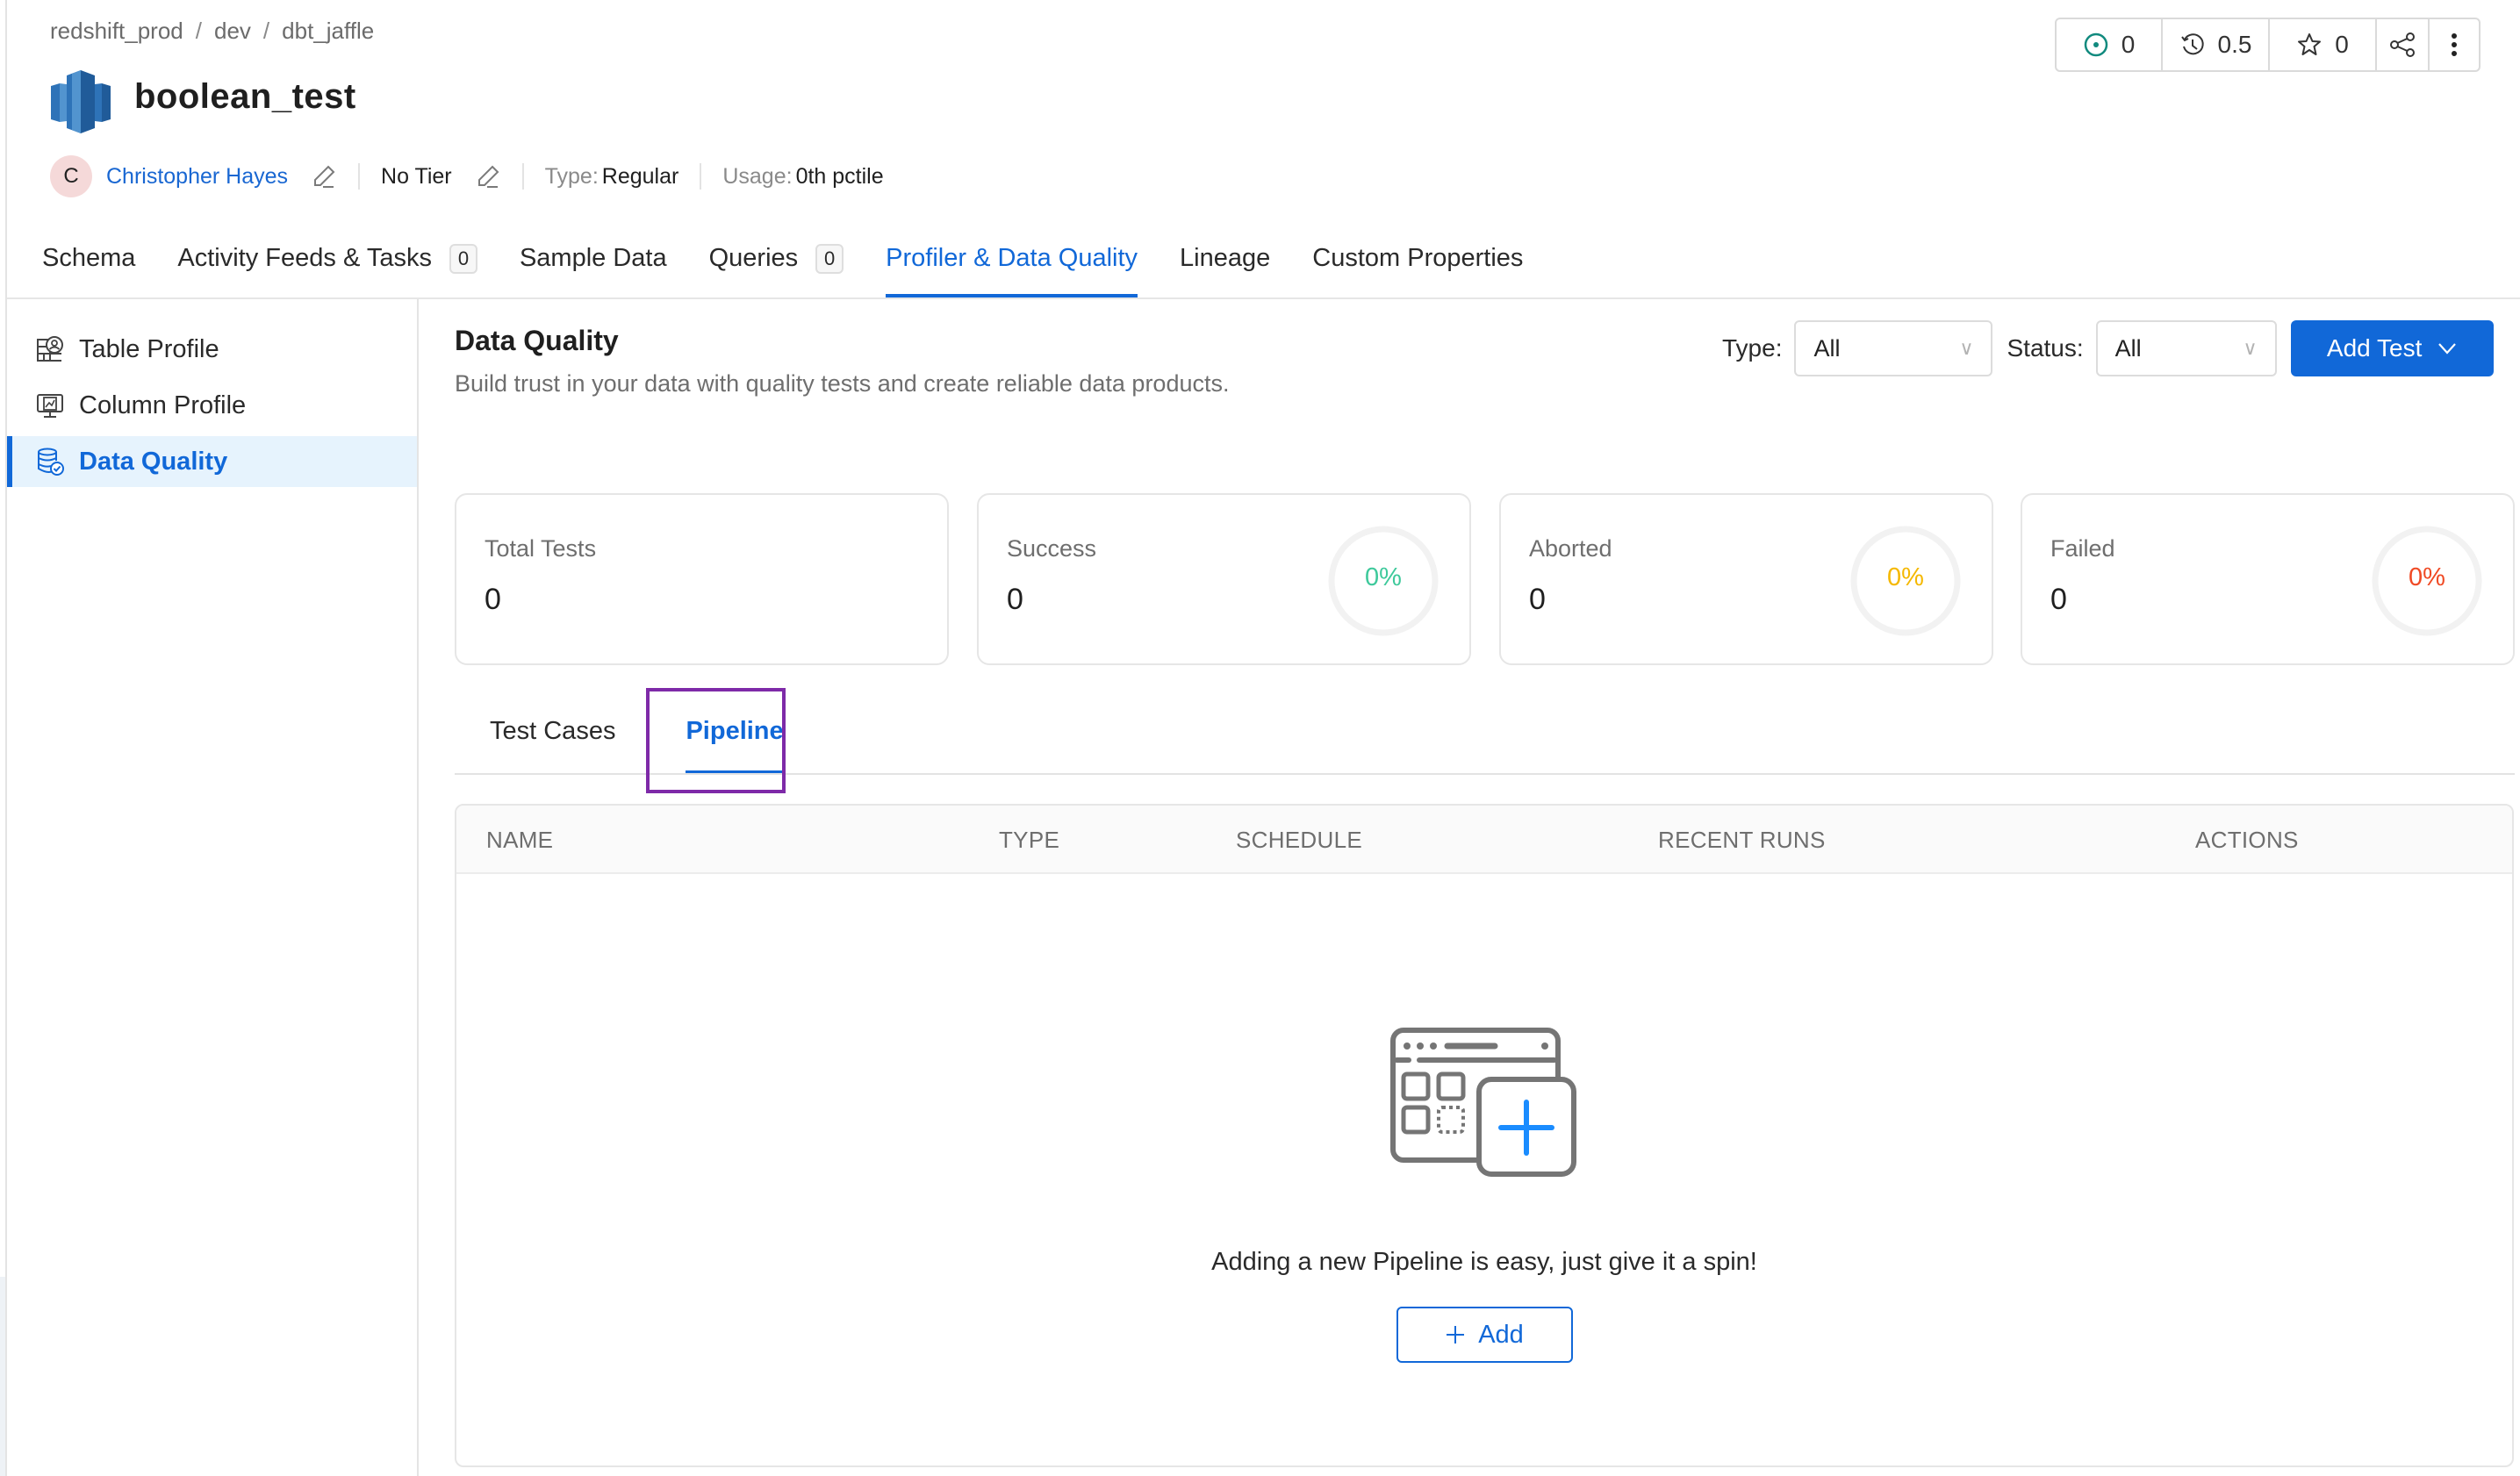  Describe the element at coordinates (2342, 44) in the screenshot. I see `star-count: 0` at that location.